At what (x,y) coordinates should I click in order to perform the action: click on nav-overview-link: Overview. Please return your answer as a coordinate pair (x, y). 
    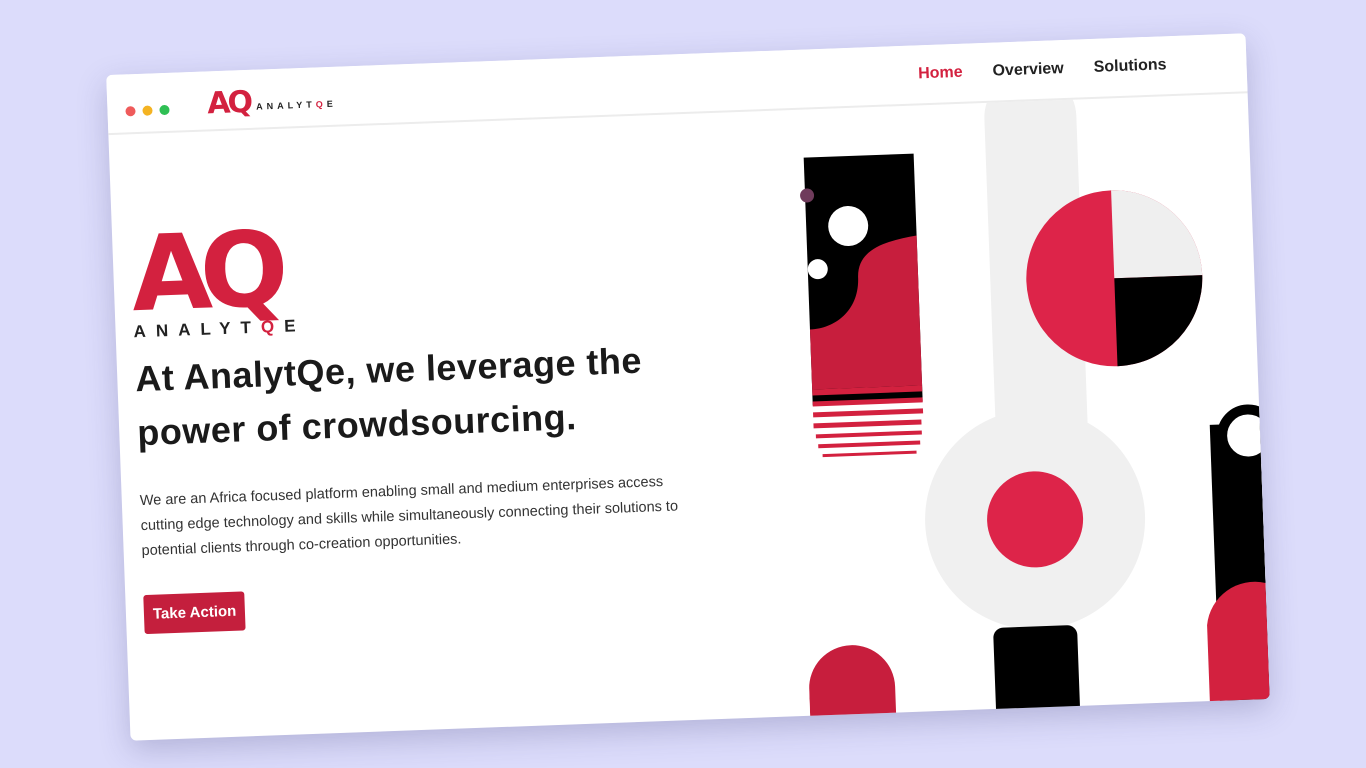
    Looking at the image, I should click on (1028, 70).